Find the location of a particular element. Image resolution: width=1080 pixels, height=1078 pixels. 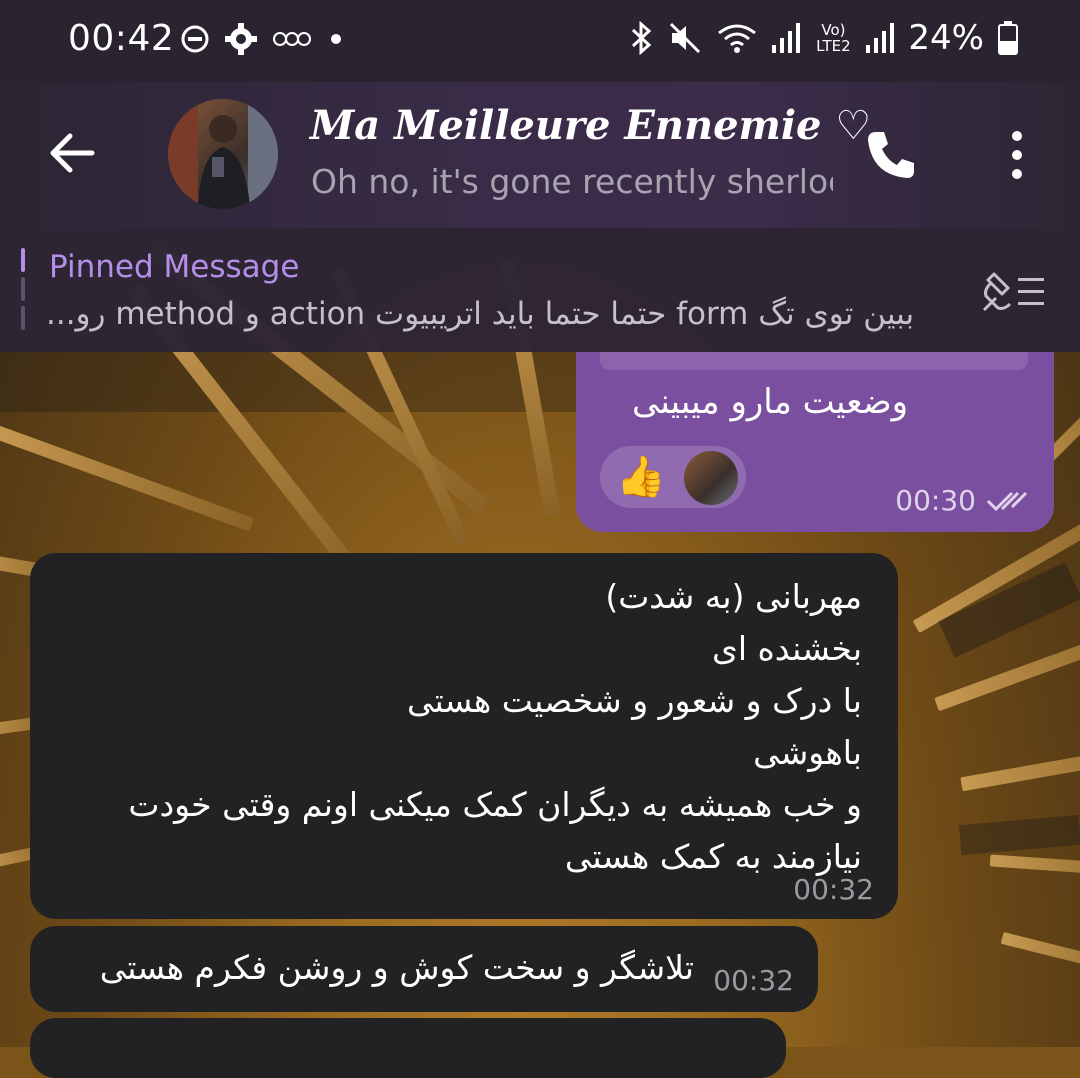

dnd-icon is located at coordinates (195, 39).